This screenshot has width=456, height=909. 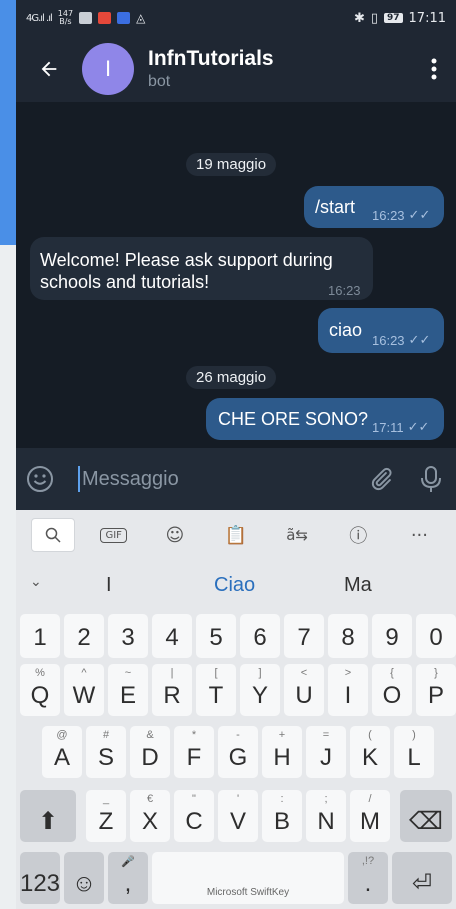 I want to click on key-alt-label: }, so click(x=436, y=673).